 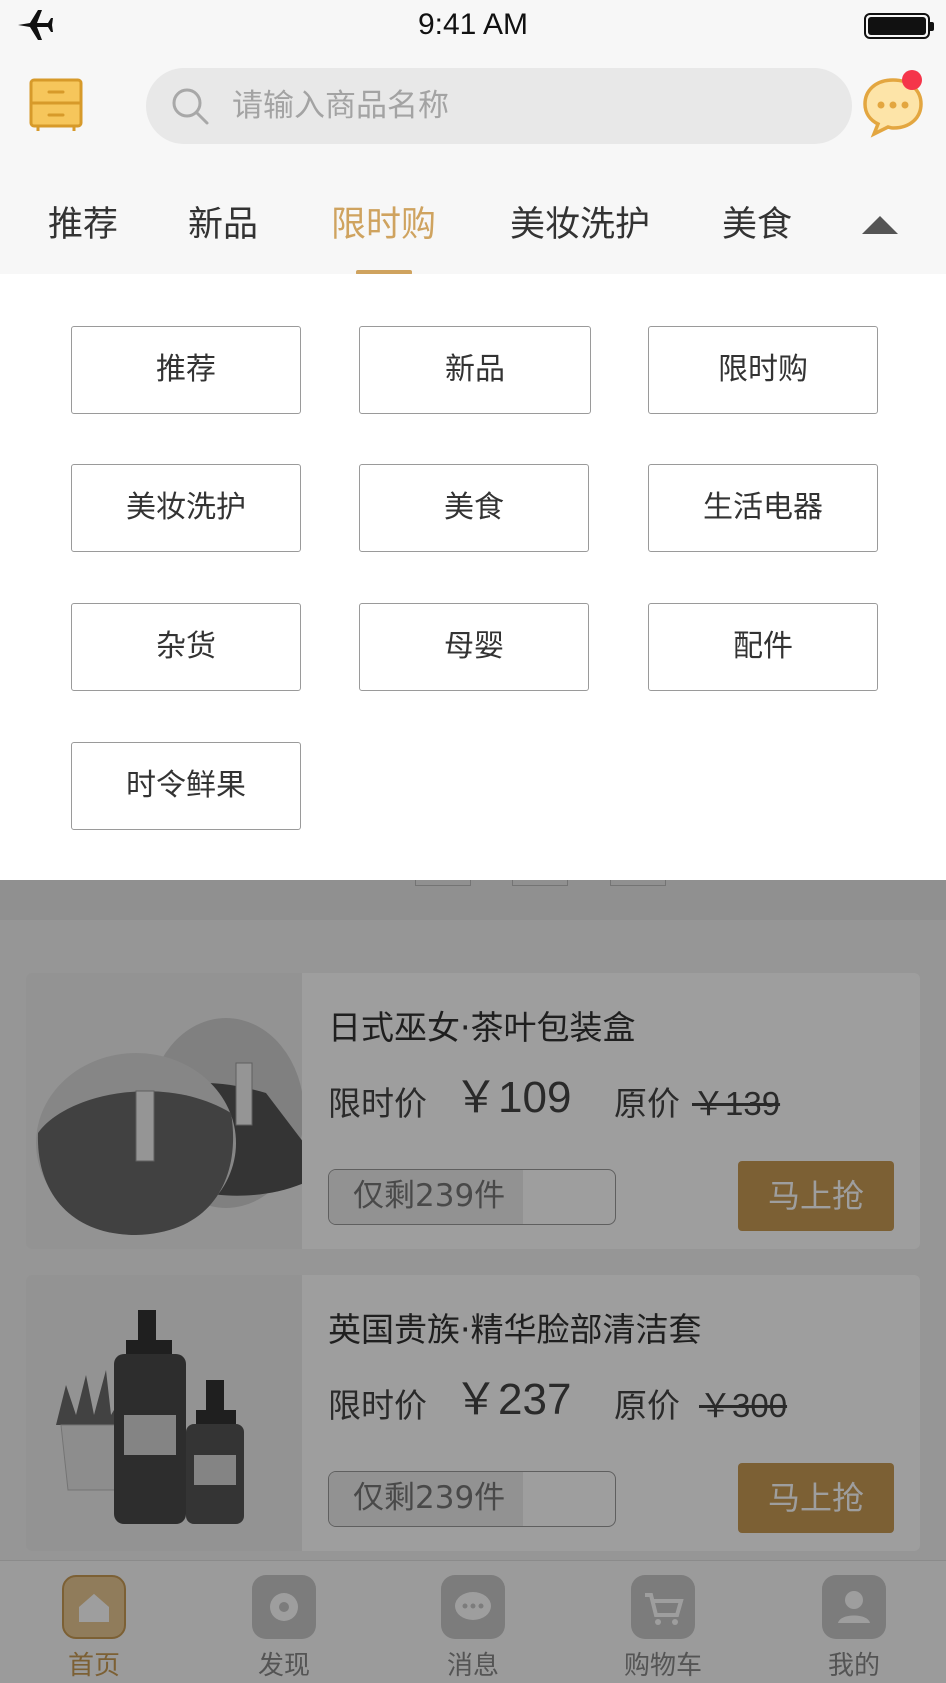 I want to click on category-appliances: 生活电器, so click(x=763, y=508).